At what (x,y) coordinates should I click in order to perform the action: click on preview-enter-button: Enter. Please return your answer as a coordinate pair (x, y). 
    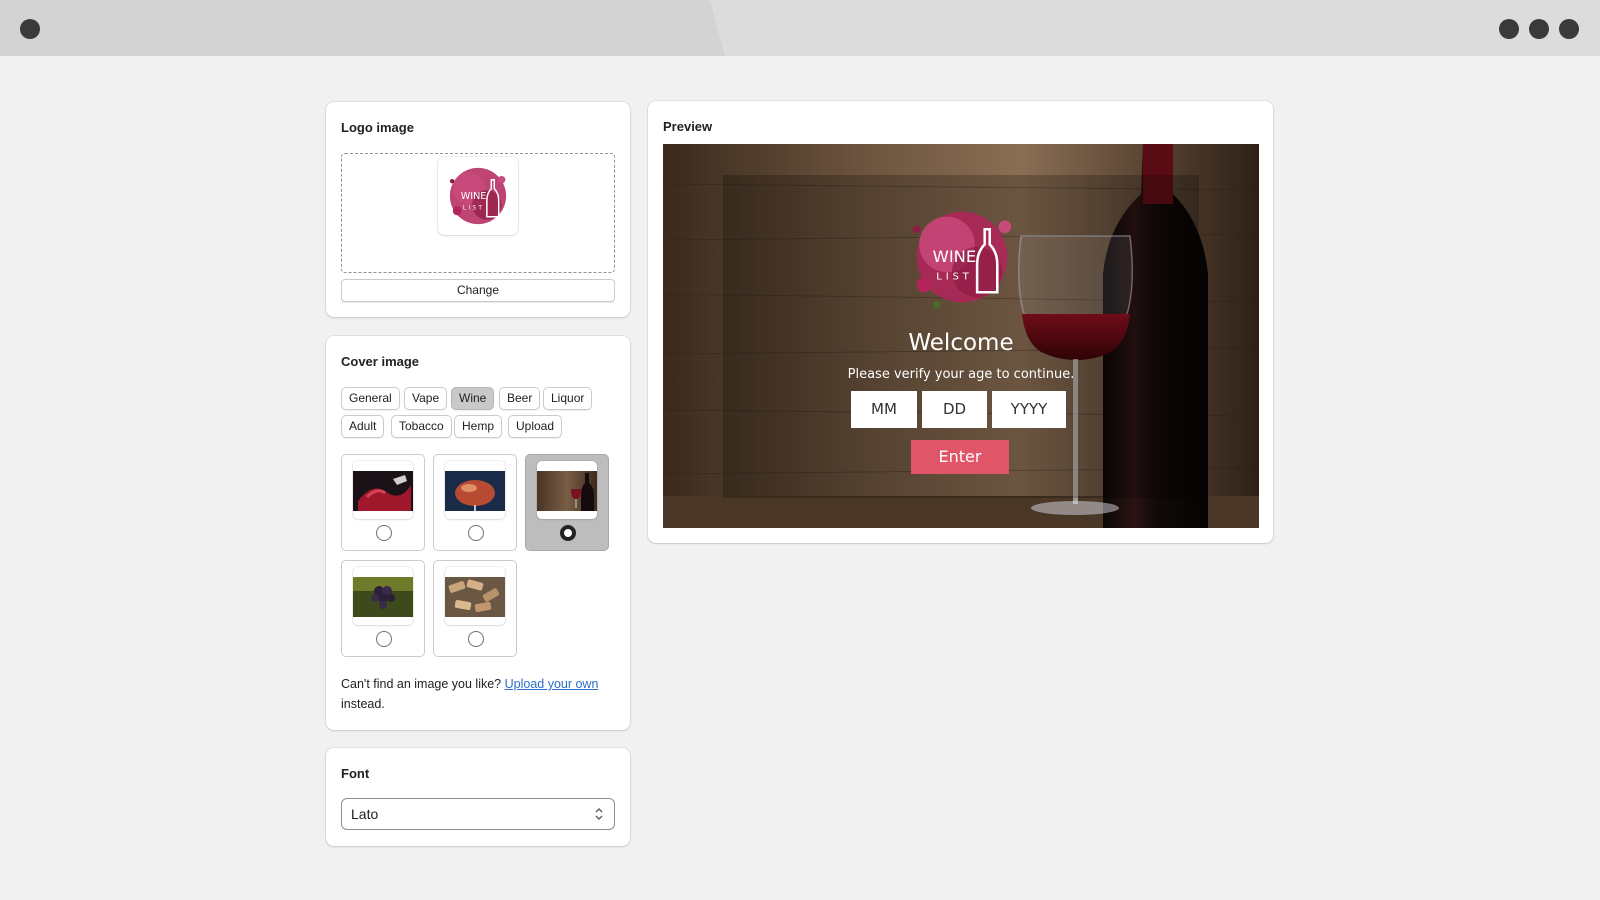
    Looking at the image, I should click on (960, 457).